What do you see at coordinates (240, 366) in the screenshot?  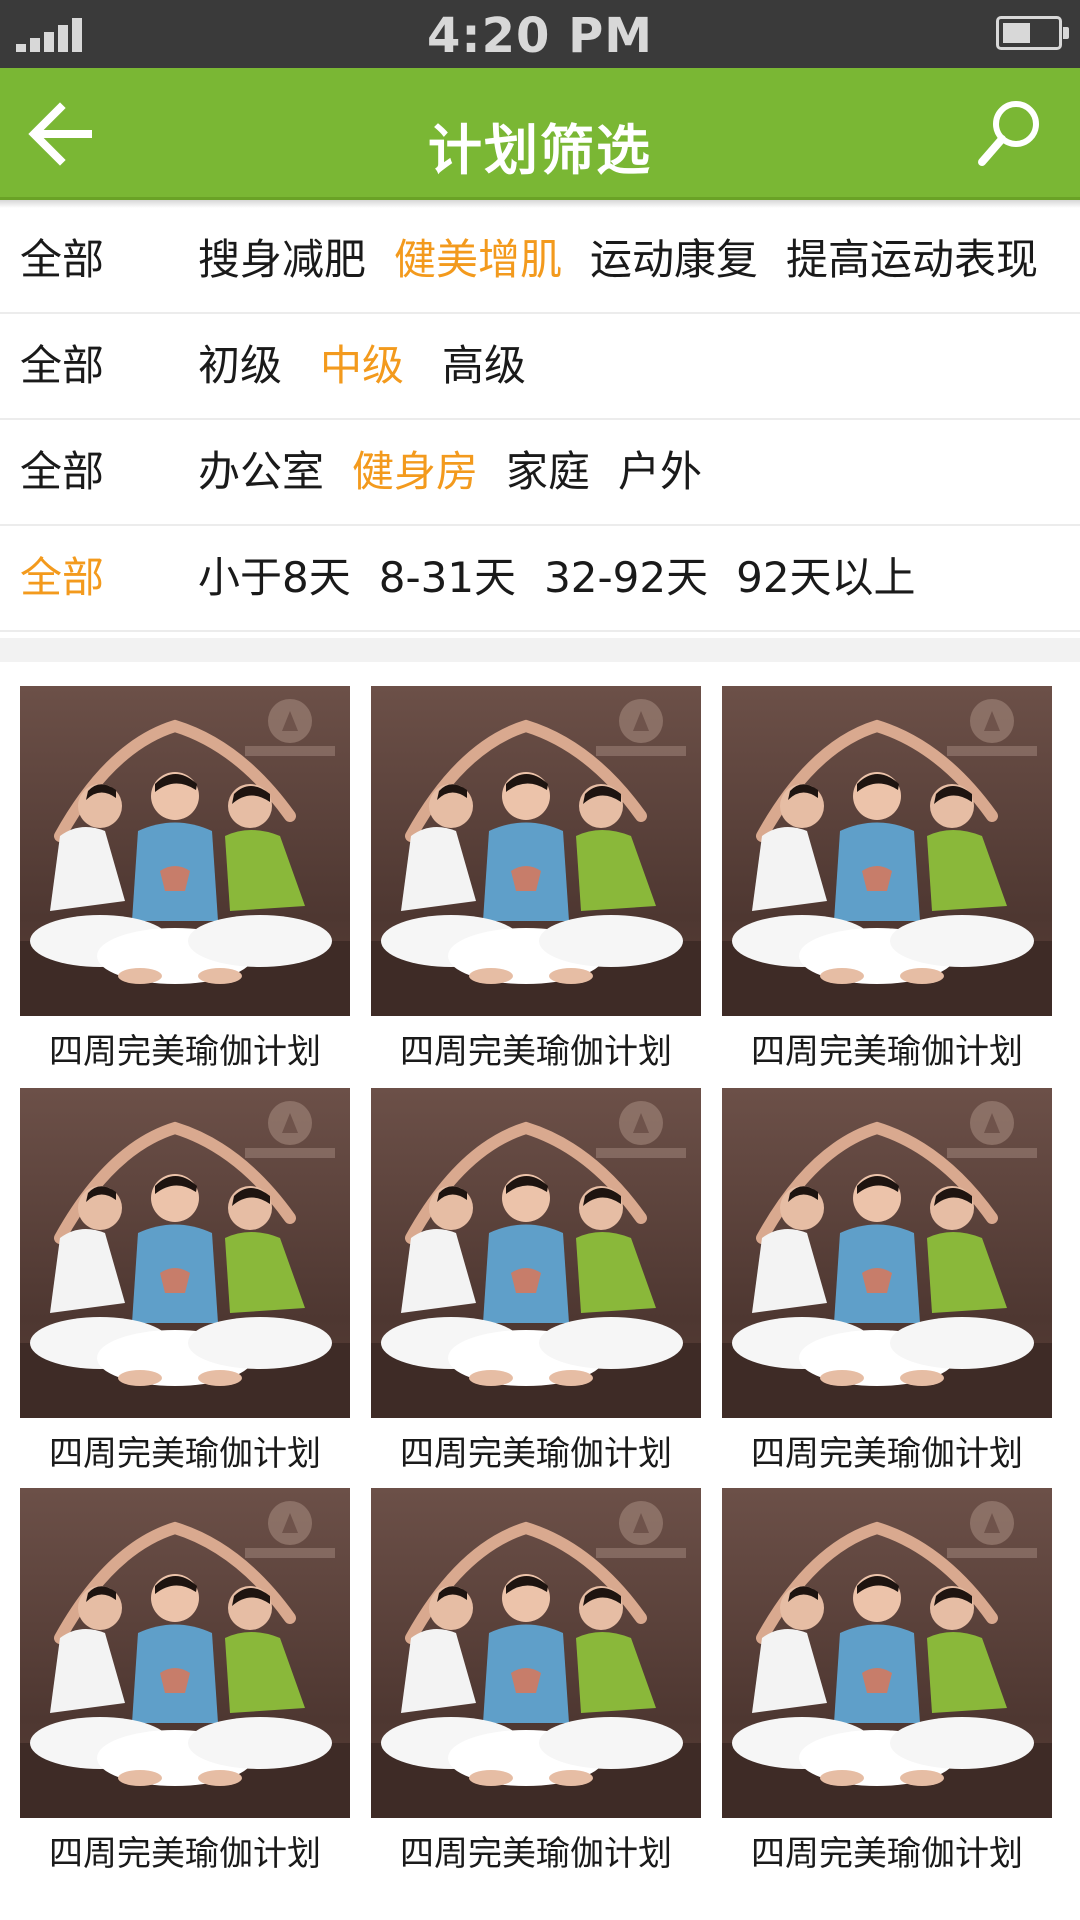 I see `filter-option: 初级` at bounding box center [240, 366].